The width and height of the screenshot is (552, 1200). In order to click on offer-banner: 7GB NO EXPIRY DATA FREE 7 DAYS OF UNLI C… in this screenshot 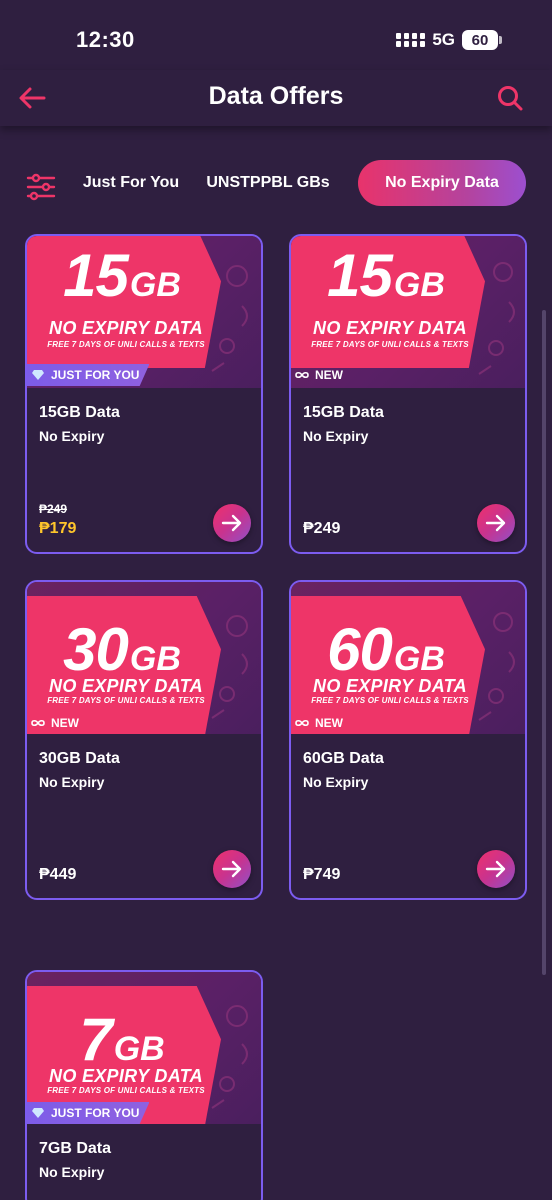, I will do `click(144, 1048)`.